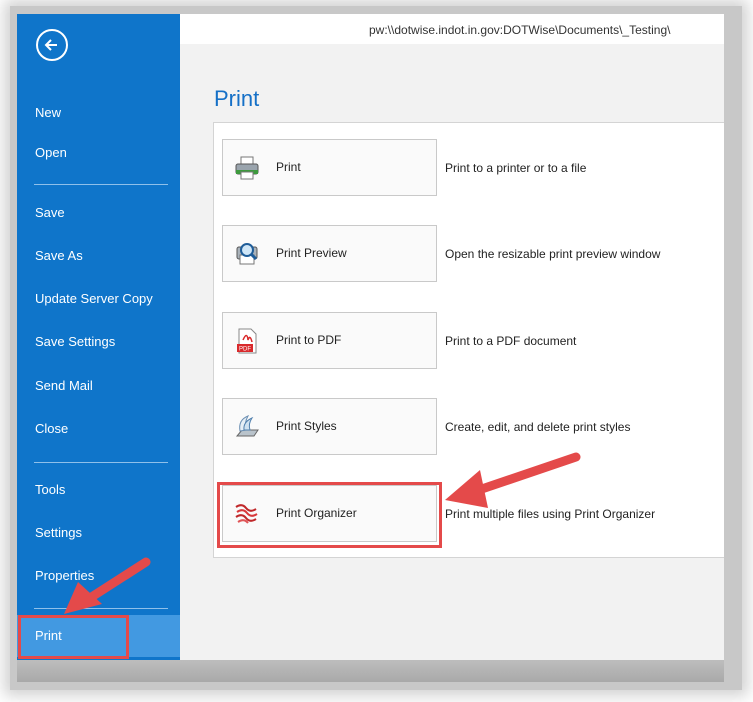 The width and height of the screenshot is (753, 702). What do you see at coordinates (513, 480) in the screenshot?
I see `arrow-to-print-organizer` at bounding box center [513, 480].